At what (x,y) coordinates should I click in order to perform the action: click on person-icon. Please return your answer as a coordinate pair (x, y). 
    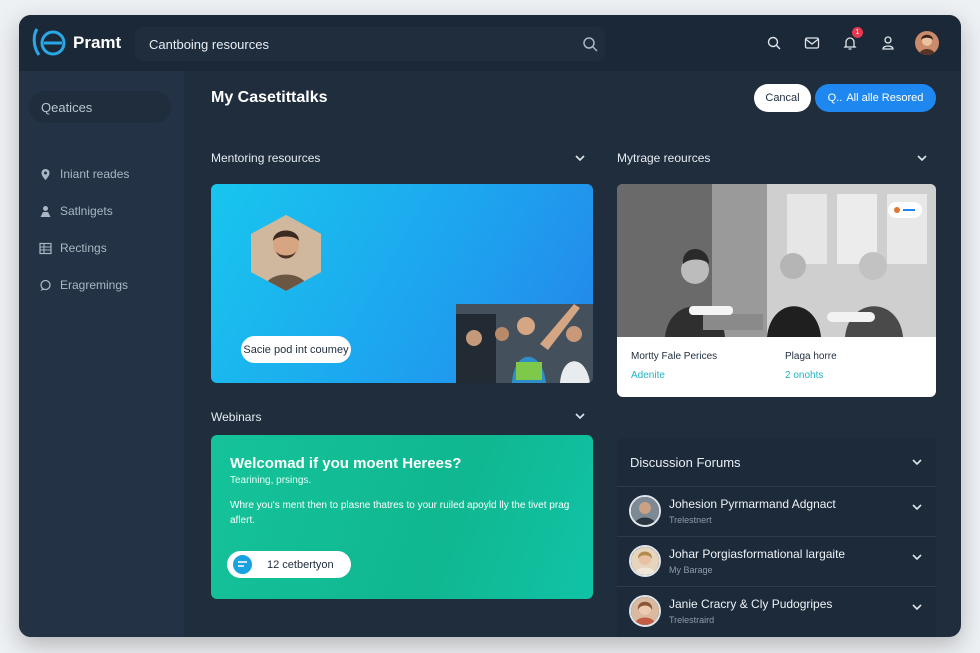
    Looking at the image, I should click on (45, 211).